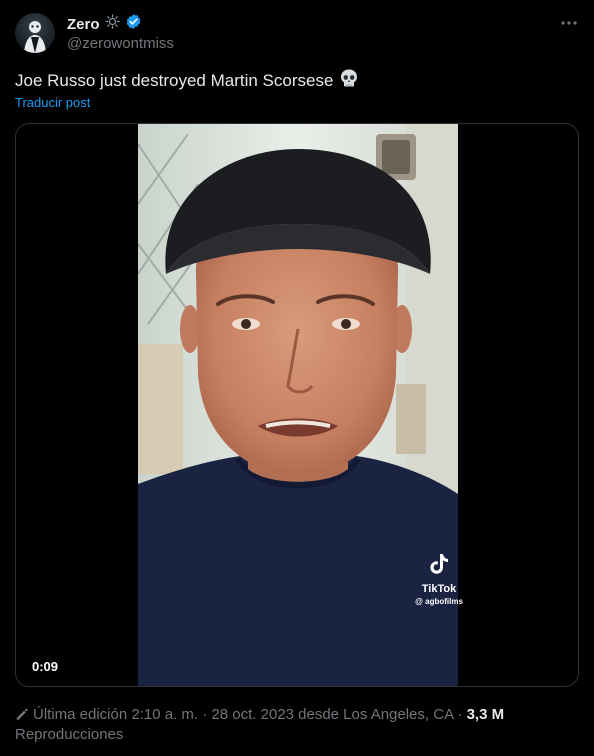  I want to click on video-duration: 0:09, so click(45, 666).